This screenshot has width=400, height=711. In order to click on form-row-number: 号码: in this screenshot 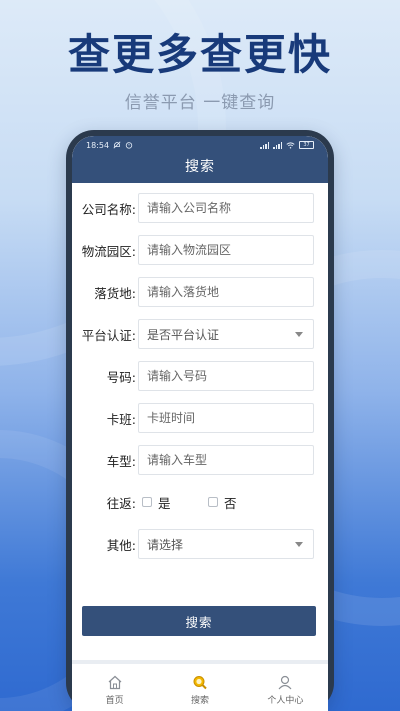, I will do `click(200, 376)`.